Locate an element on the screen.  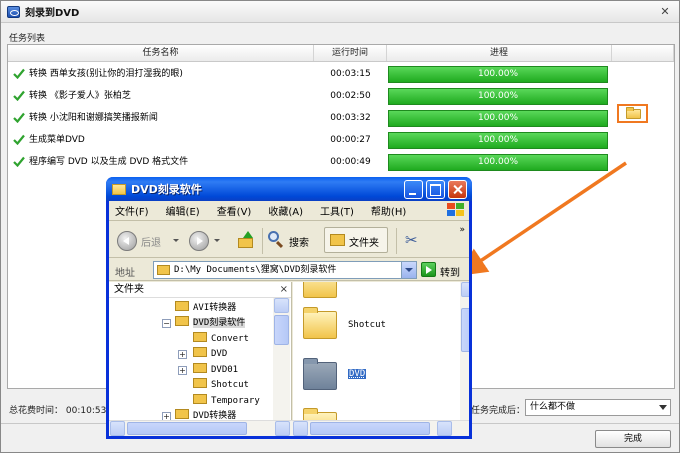
open-output-folder-button is located at coordinates (632, 113).